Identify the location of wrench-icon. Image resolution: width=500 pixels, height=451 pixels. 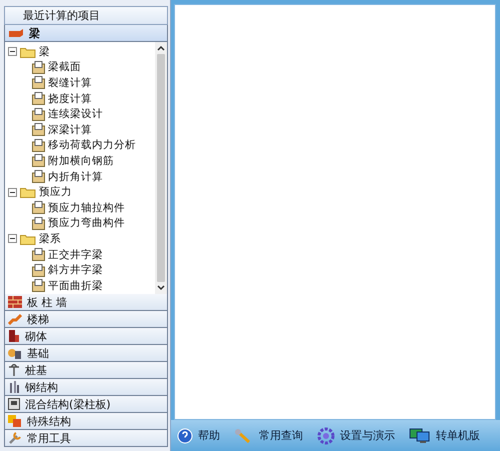
(15, 438).